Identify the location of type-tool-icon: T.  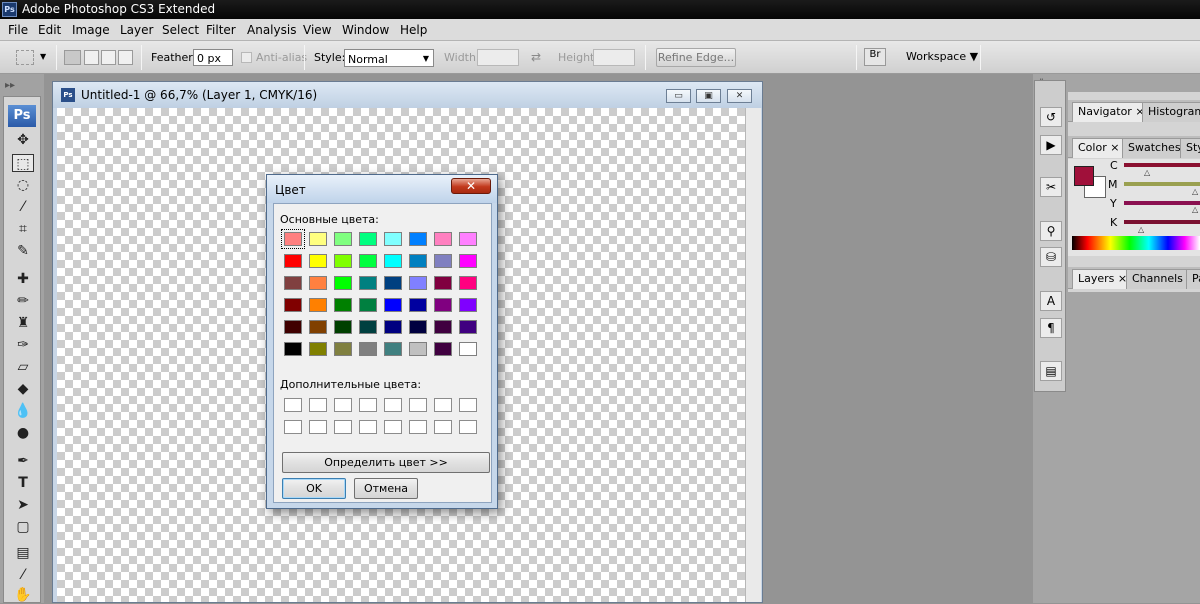
(23, 483).